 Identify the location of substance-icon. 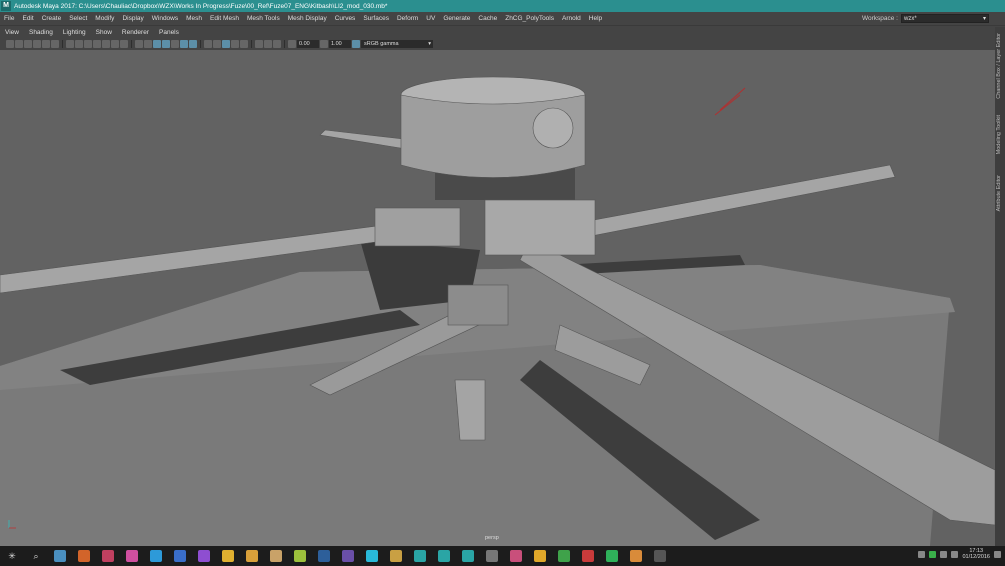
(636, 556).